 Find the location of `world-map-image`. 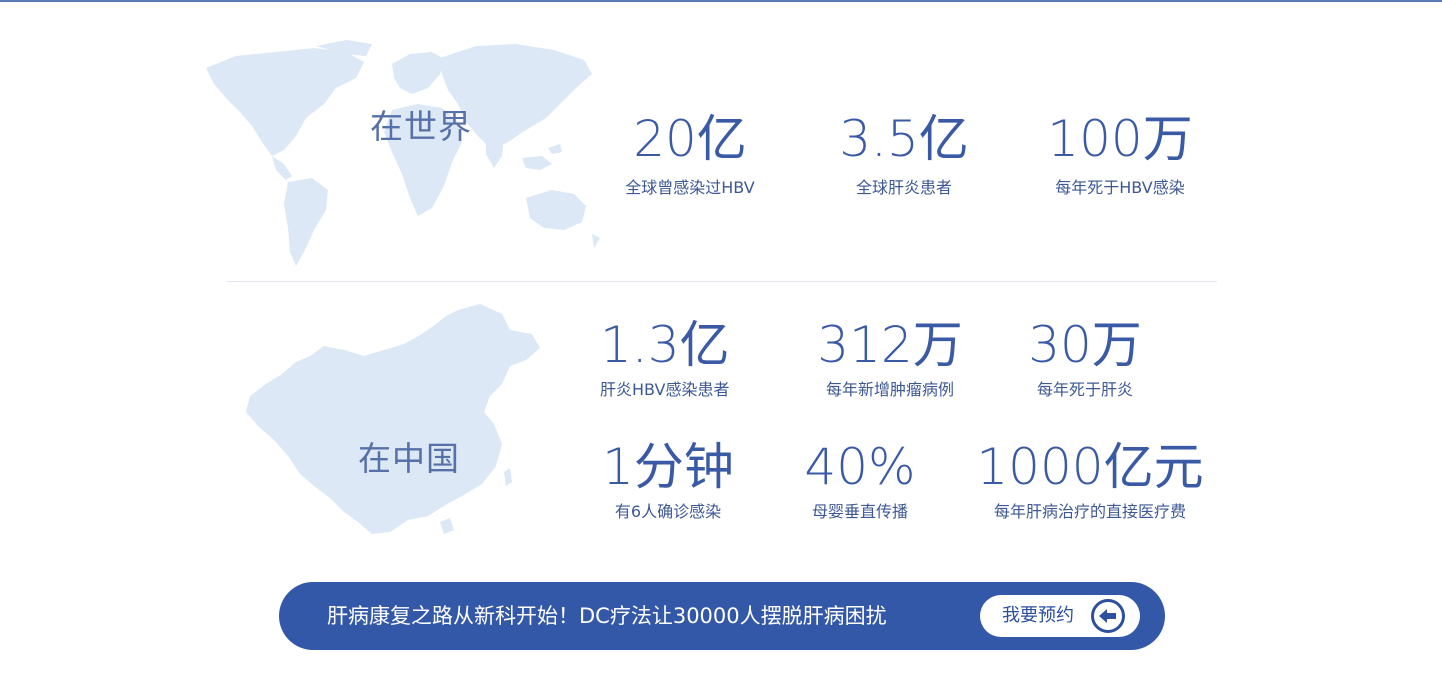

world-map-image is located at coordinates (406, 156).